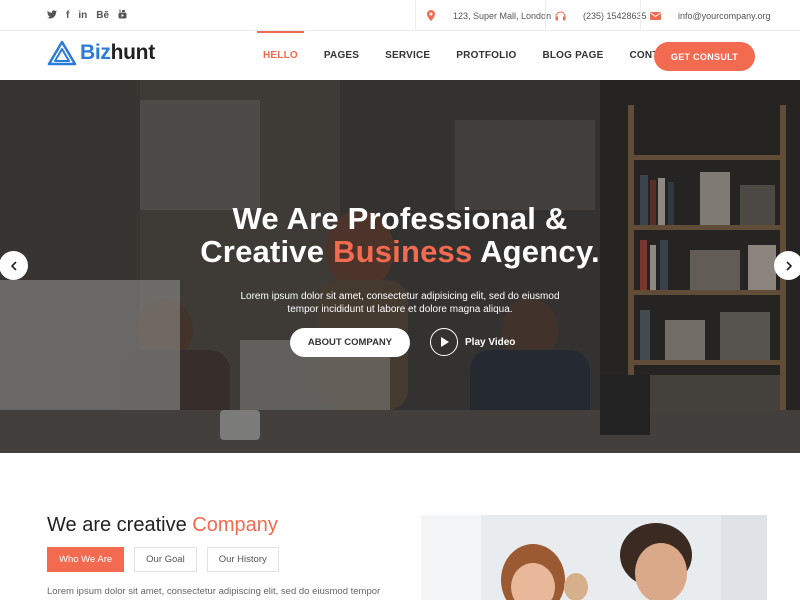 Image resolution: width=800 pixels, height=600 pixels. I want to click on phone-text: (235) 15428635, so click(611, 16).